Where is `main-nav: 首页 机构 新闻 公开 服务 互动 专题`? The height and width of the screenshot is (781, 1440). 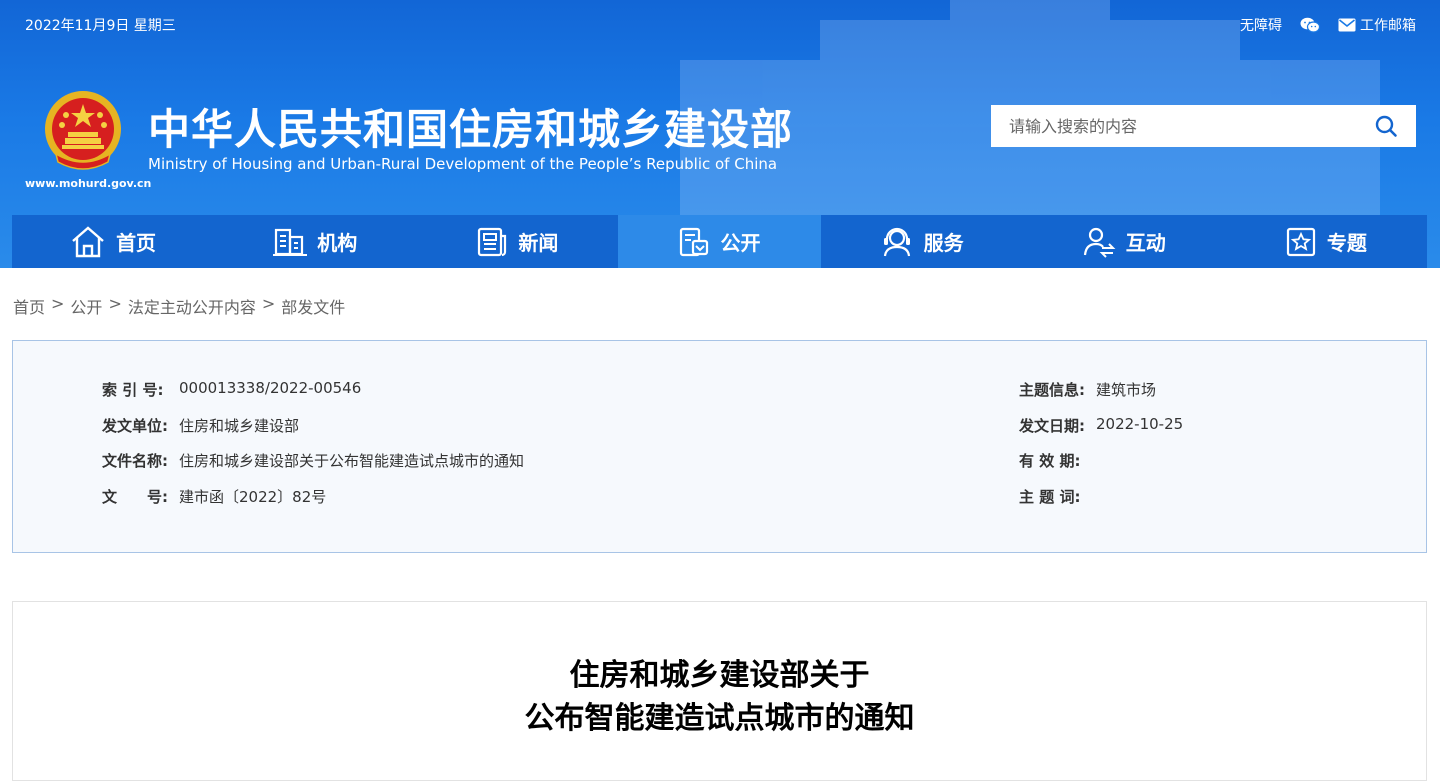 main-nav: 首页 机构 新闻 公开 服务 互动 专题 is located at coordinates (719, 241).